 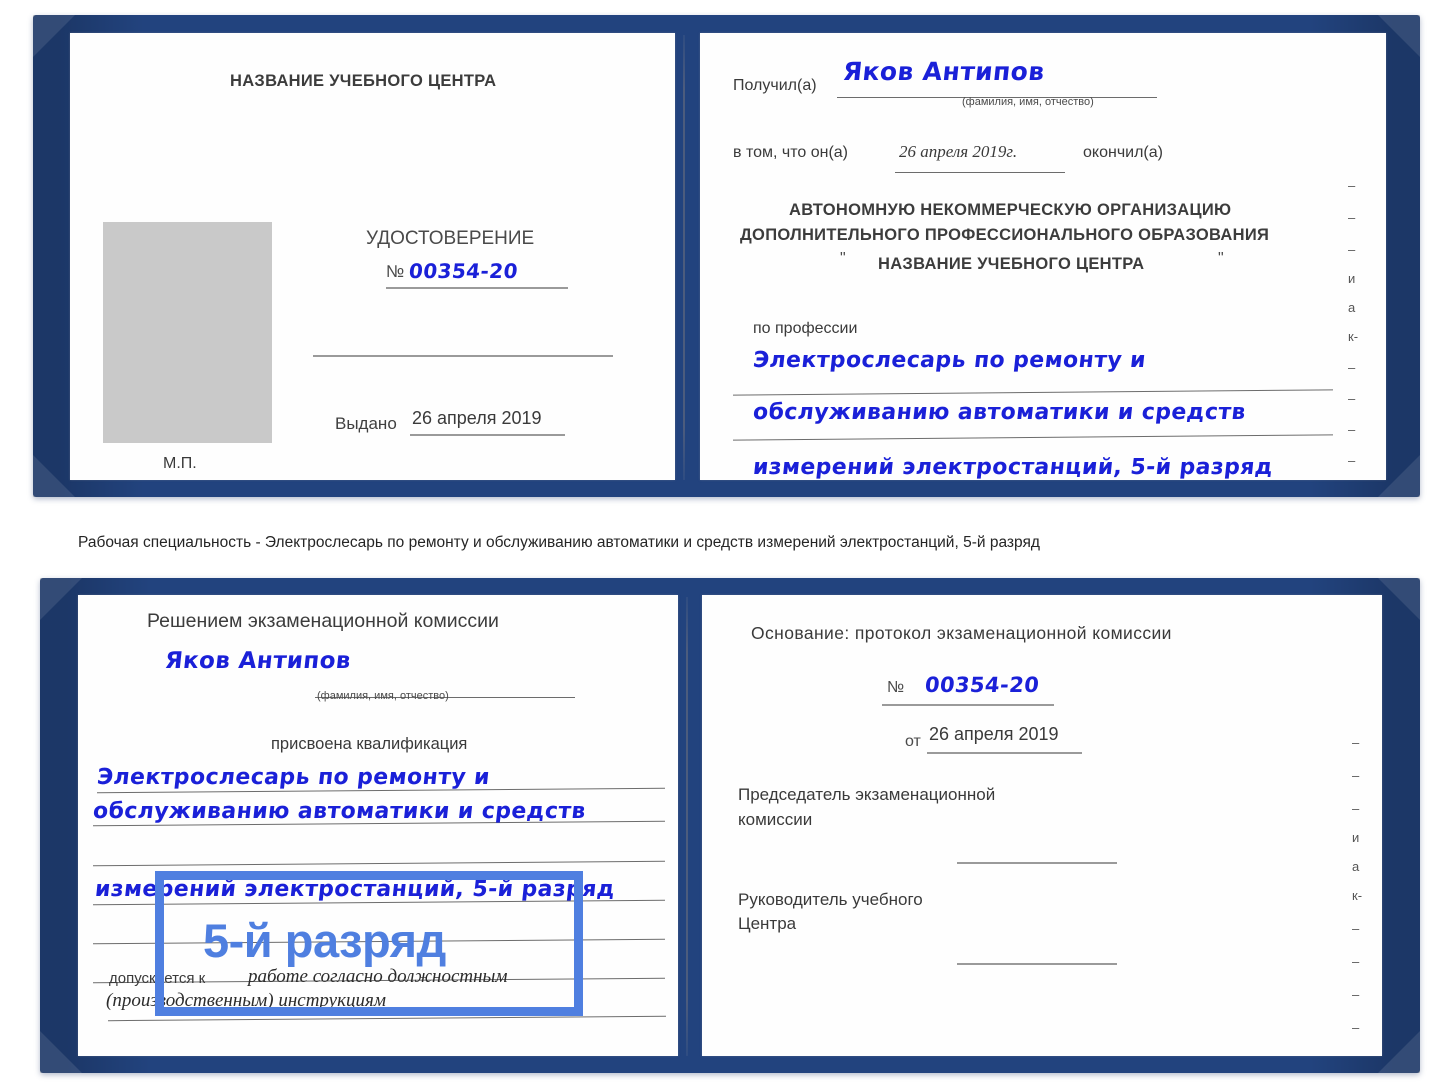 I want to click on top-left-issued-value: 26 апреля 2019, so click(x=477, y=418).